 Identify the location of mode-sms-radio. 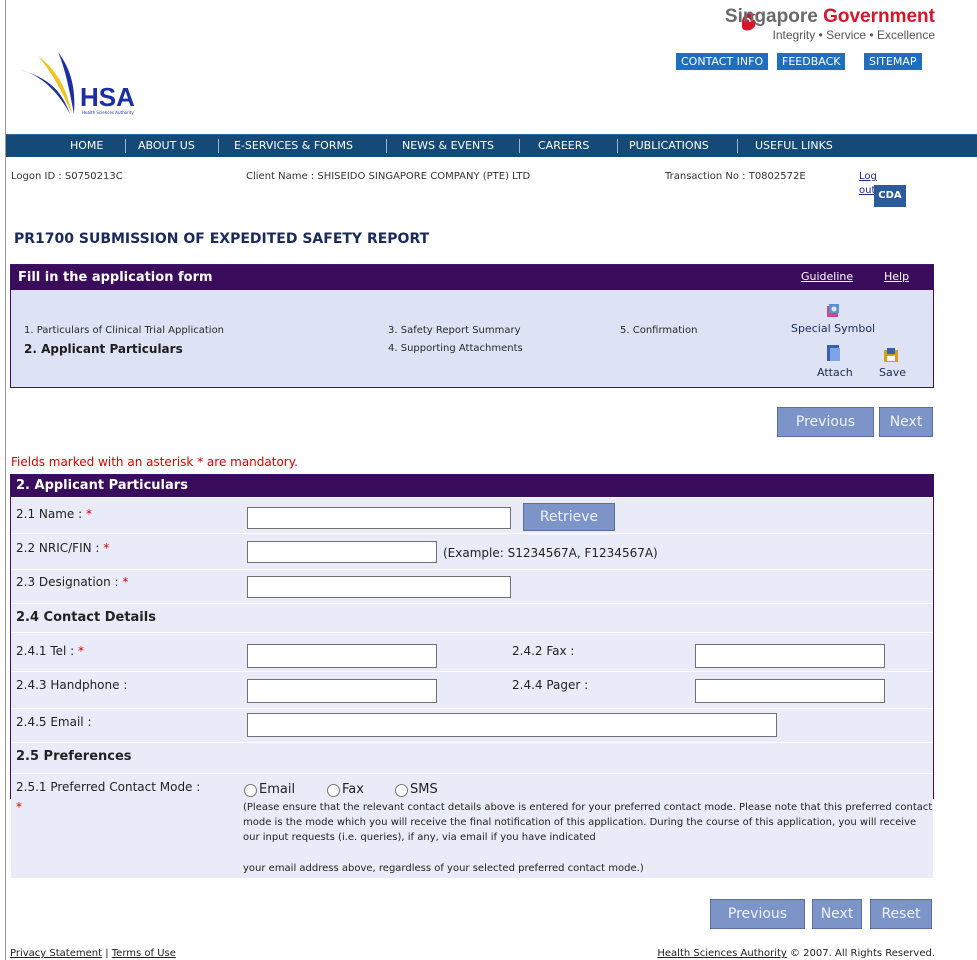
(401, 790).